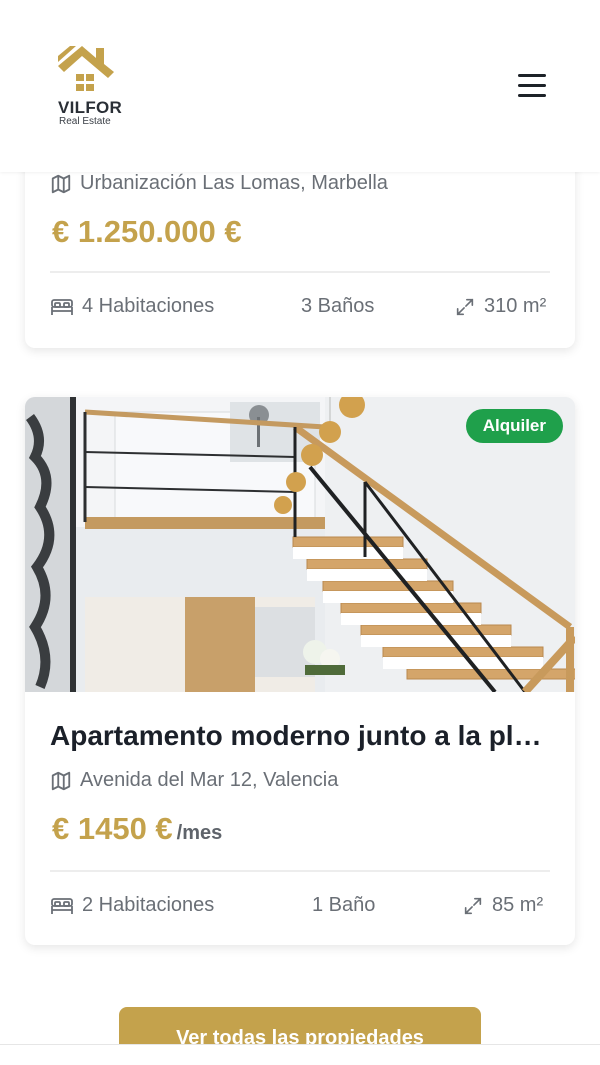  What do you see at coordinates (502, 905) in the screenshot?
I see `area-feature: 85 m²` at bounding box center [502, 905].